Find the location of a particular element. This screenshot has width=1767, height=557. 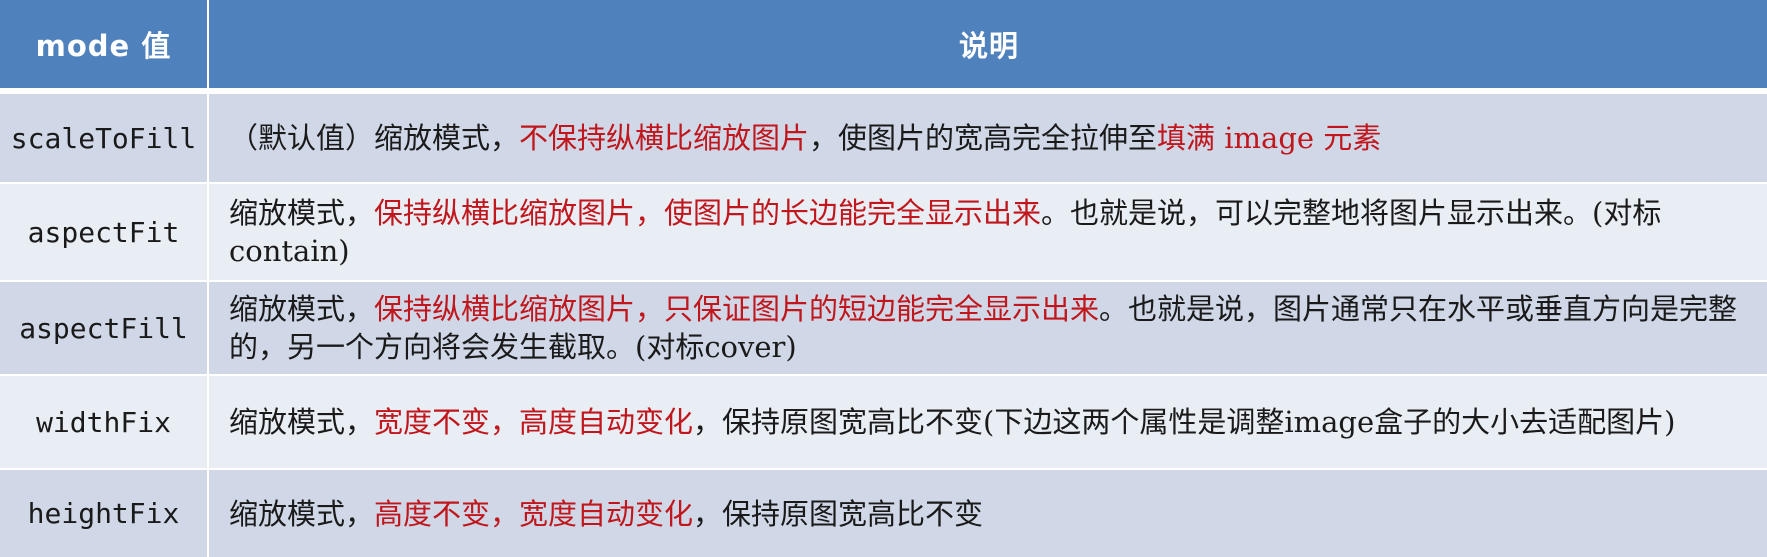

desc-highlight: 填满 image 元素 is located at coordinates (1269, 138).